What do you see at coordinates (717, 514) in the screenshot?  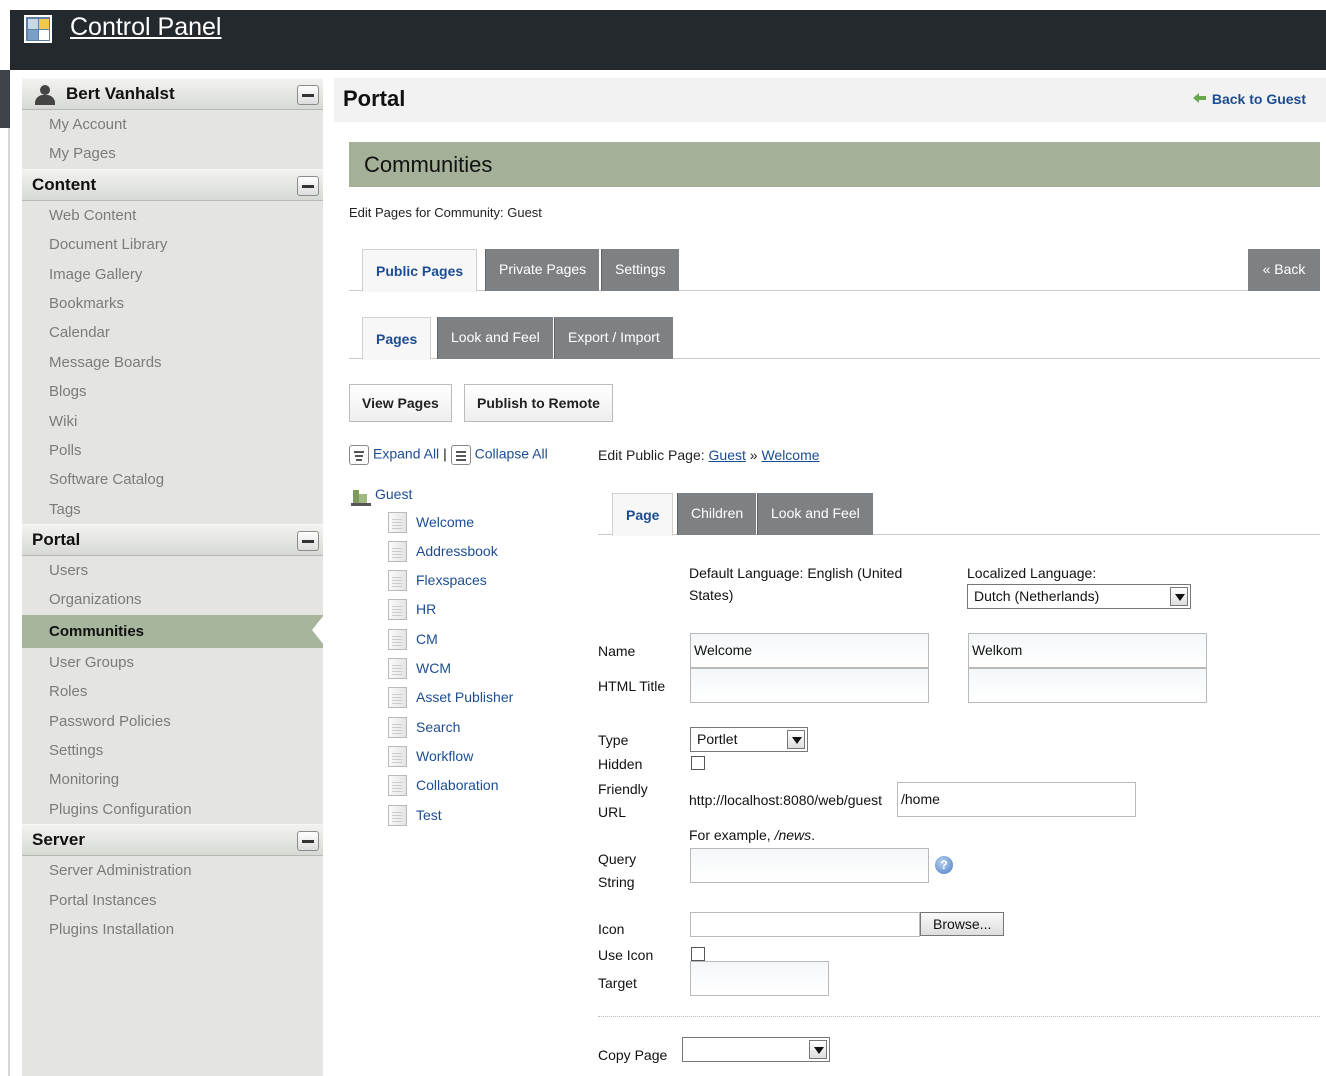 I see `tab-children: Children` at bounding box center [717, 514].